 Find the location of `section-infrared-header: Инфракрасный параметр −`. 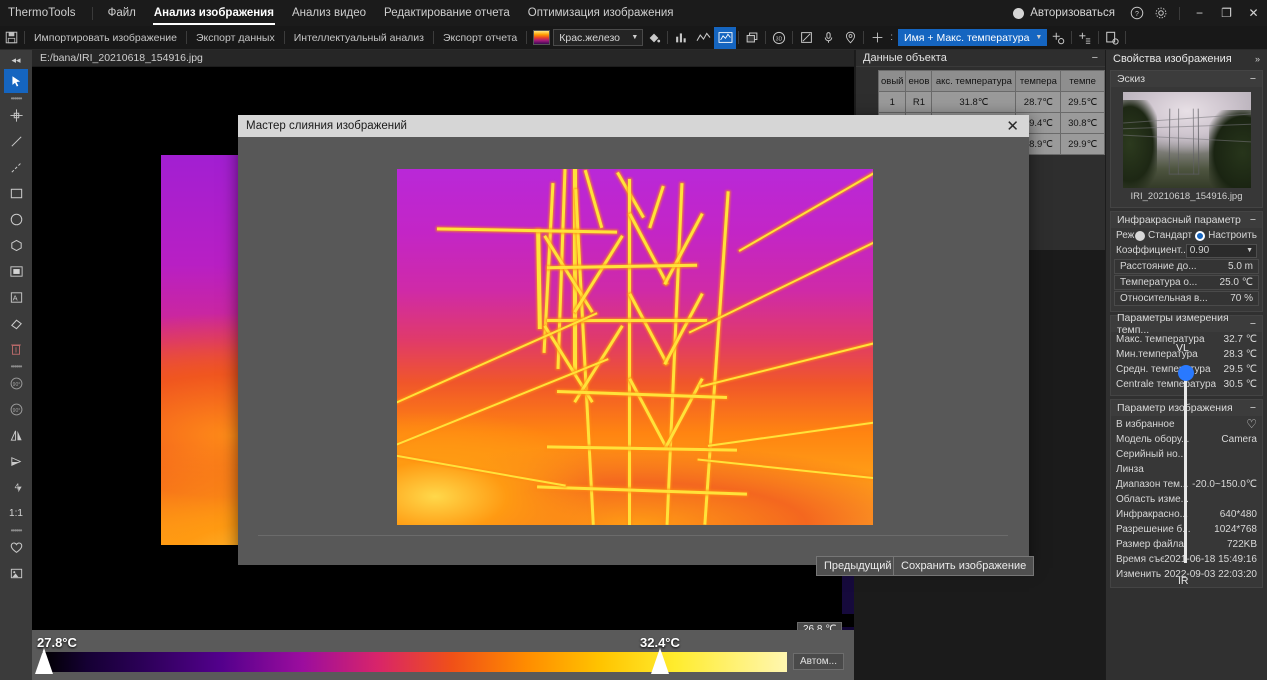

section-infrared-header: Инфракрасный параметр − is located at coordinates (1186, 220).